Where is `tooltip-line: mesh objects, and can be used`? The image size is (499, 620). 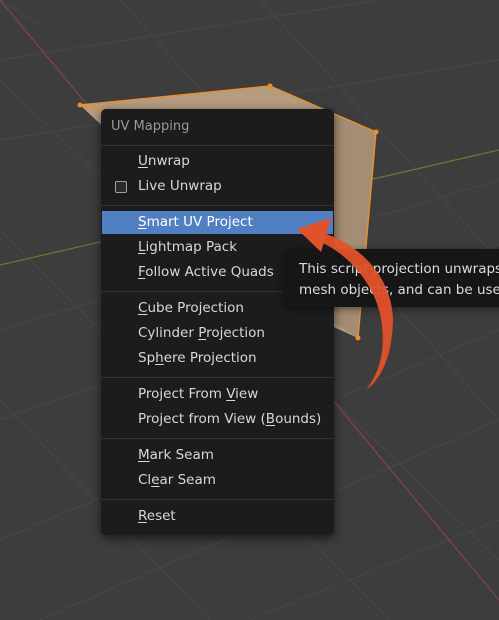 tooltip-line: mesh objects, and can be used is located at coordinates (399, 290).